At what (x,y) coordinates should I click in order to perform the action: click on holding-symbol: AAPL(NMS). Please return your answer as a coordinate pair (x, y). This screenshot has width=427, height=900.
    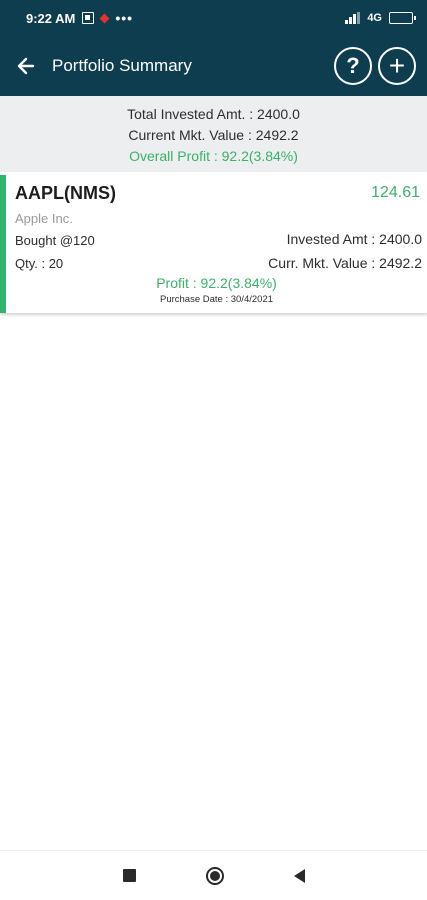
    Looking at the image, I should click on (65, 193).